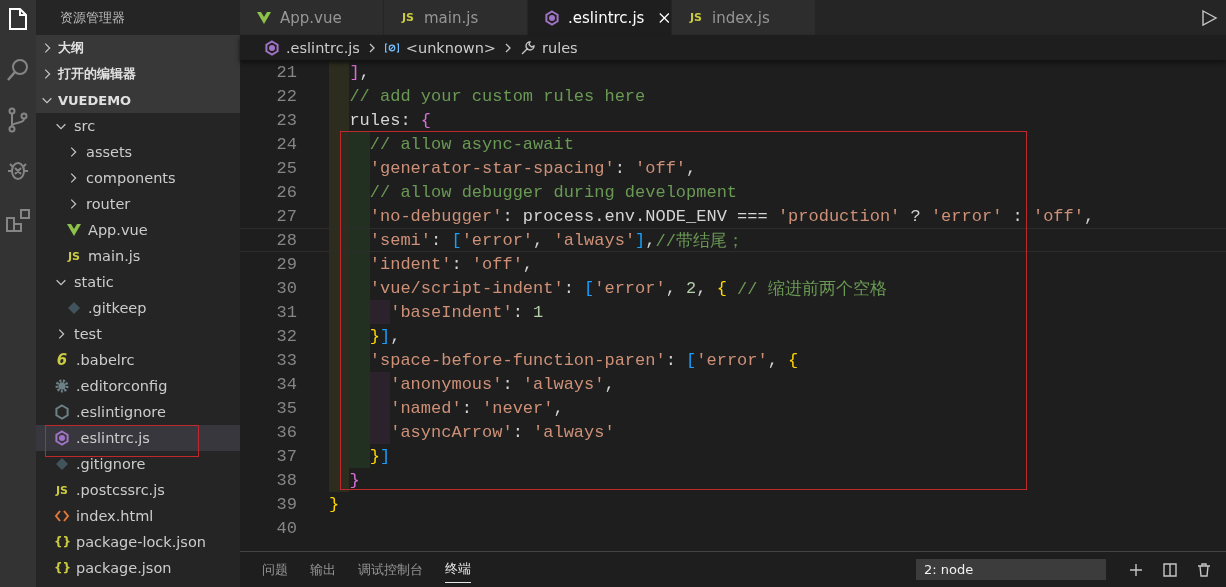  I want to click on code-line: 'vue/script-indent': ['error', 2, { // 缩进前两个空格, so click(608, 288).